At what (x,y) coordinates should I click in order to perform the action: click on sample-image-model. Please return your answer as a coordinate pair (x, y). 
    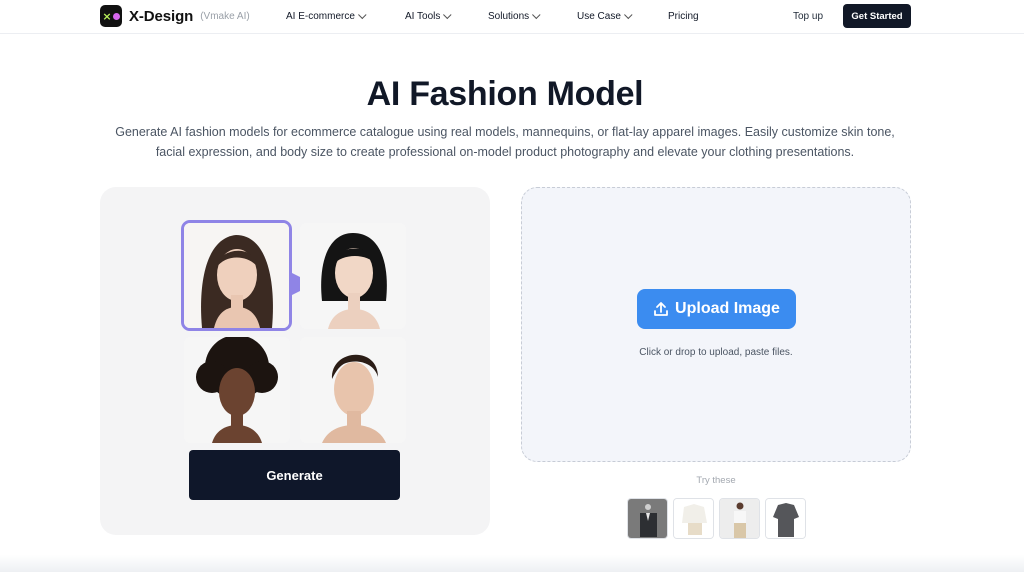
    Looking at the image, I should click on (739, 518).